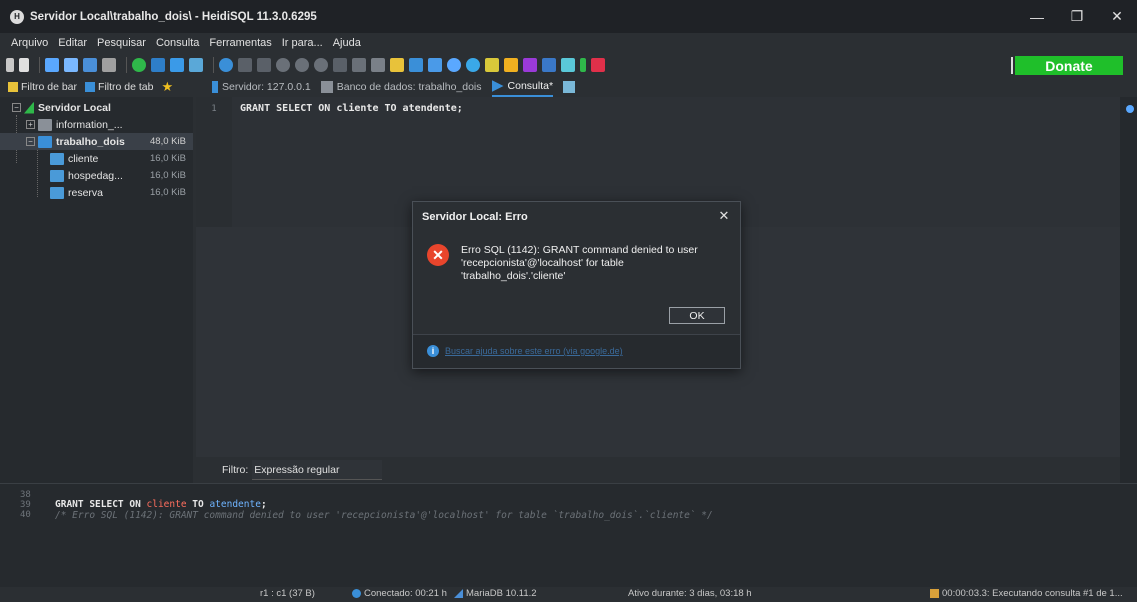 This screenshot has height=602, width=1137. I want to click on minimize-button: —, so click(1037, 16).